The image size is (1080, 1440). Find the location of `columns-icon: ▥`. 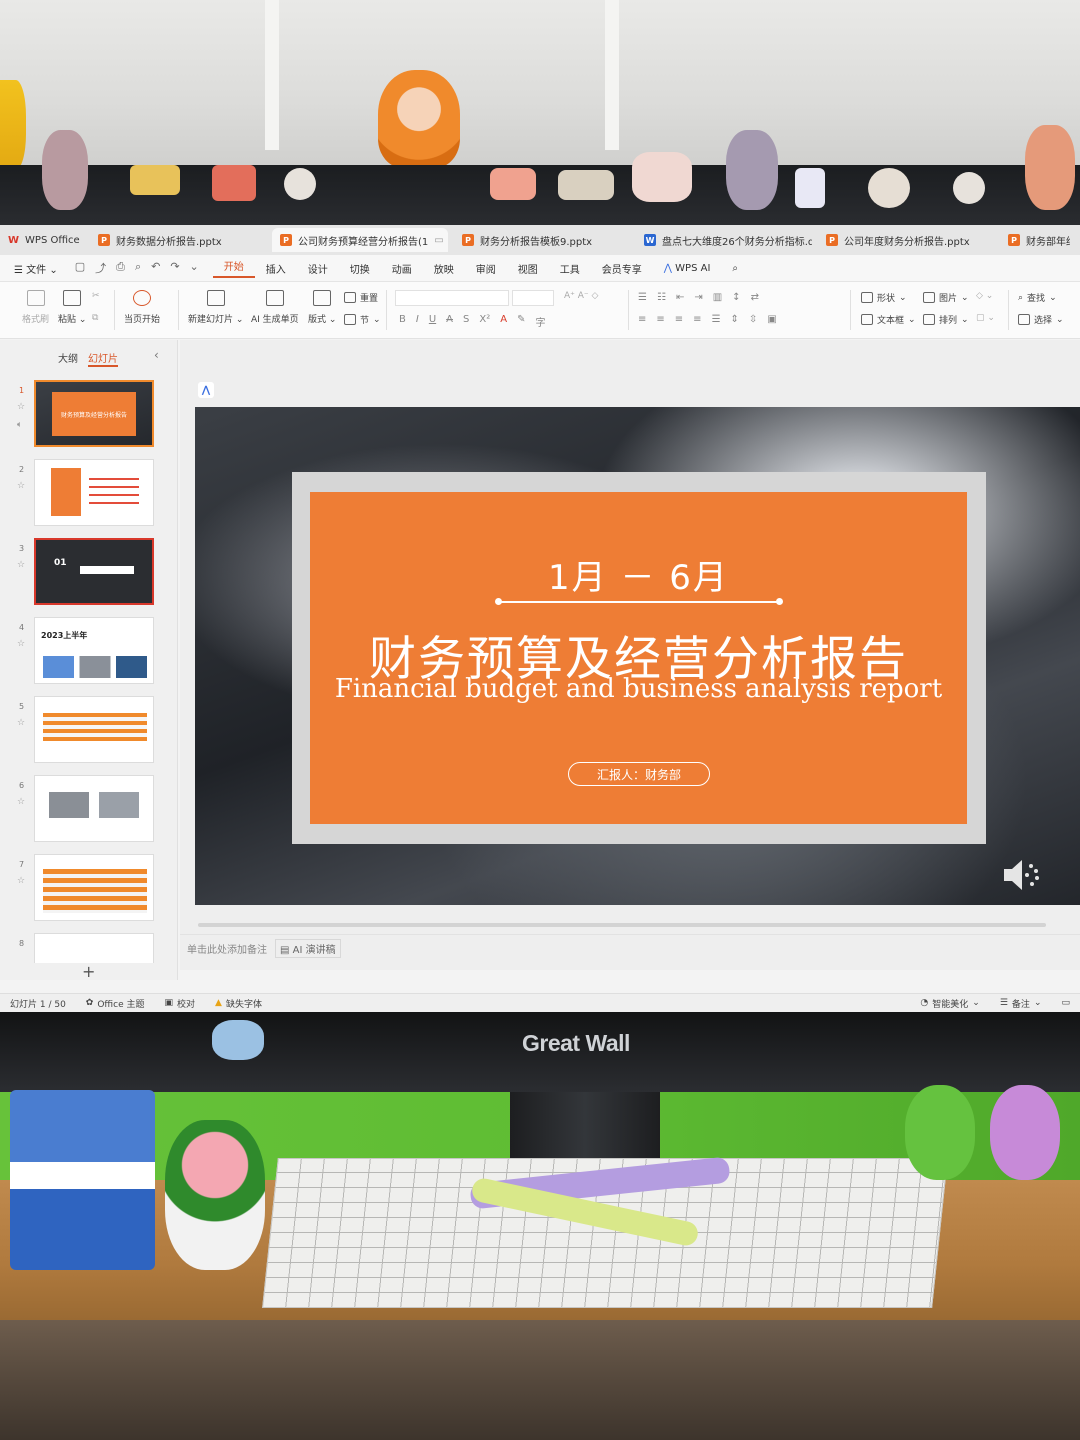

columns-icon: ▥ is located at coordinates (717, 297).